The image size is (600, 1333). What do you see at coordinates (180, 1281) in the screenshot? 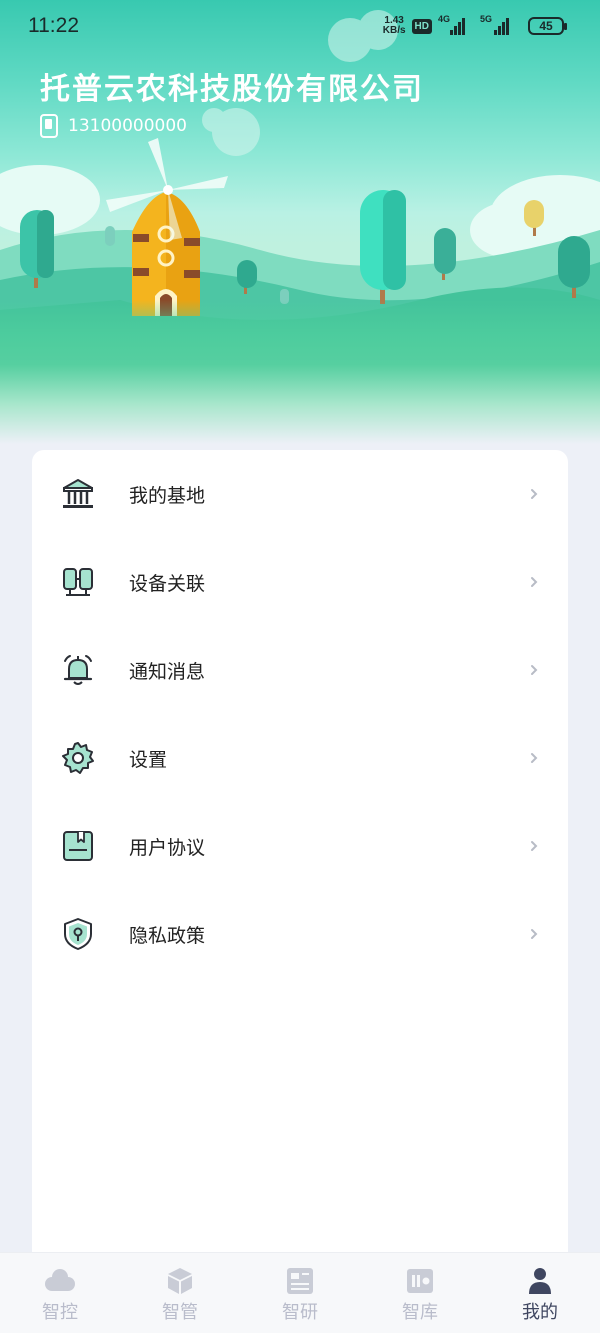
I see `cube-icon` at bounding box center [180, 1281].